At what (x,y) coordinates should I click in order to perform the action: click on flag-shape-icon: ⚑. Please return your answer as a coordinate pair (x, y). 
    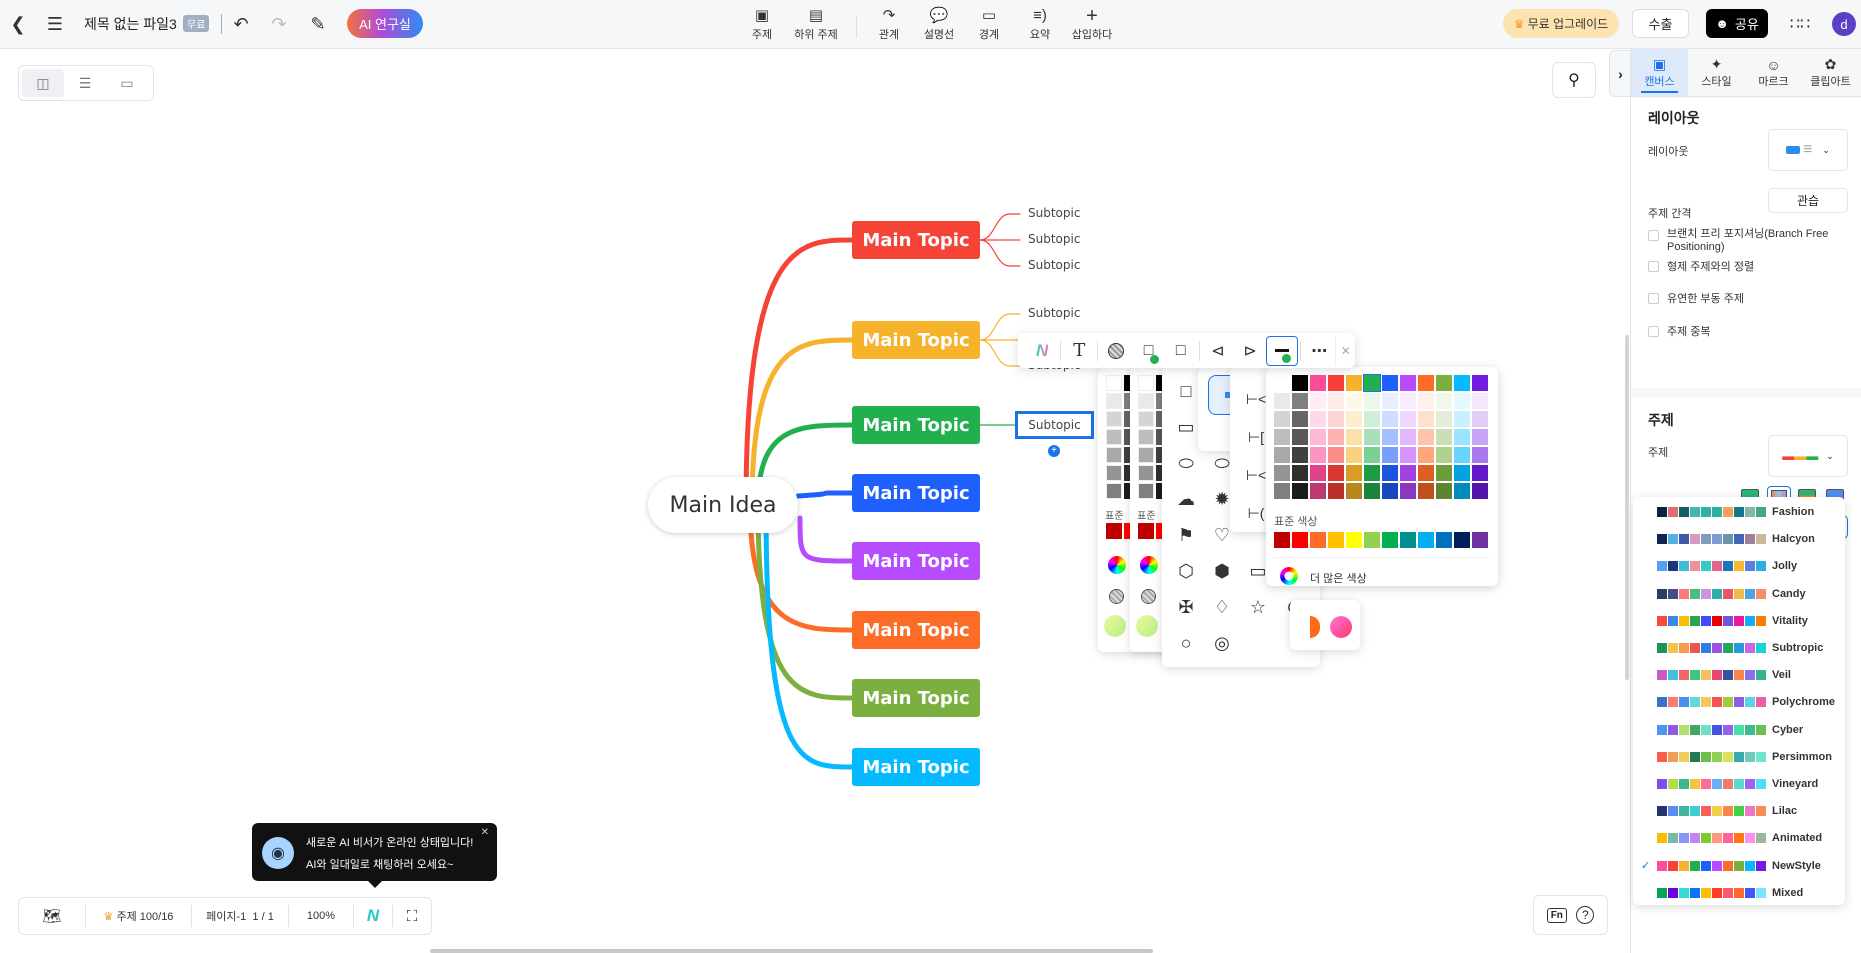
    Looking at the image, I should click on (1186, 535).